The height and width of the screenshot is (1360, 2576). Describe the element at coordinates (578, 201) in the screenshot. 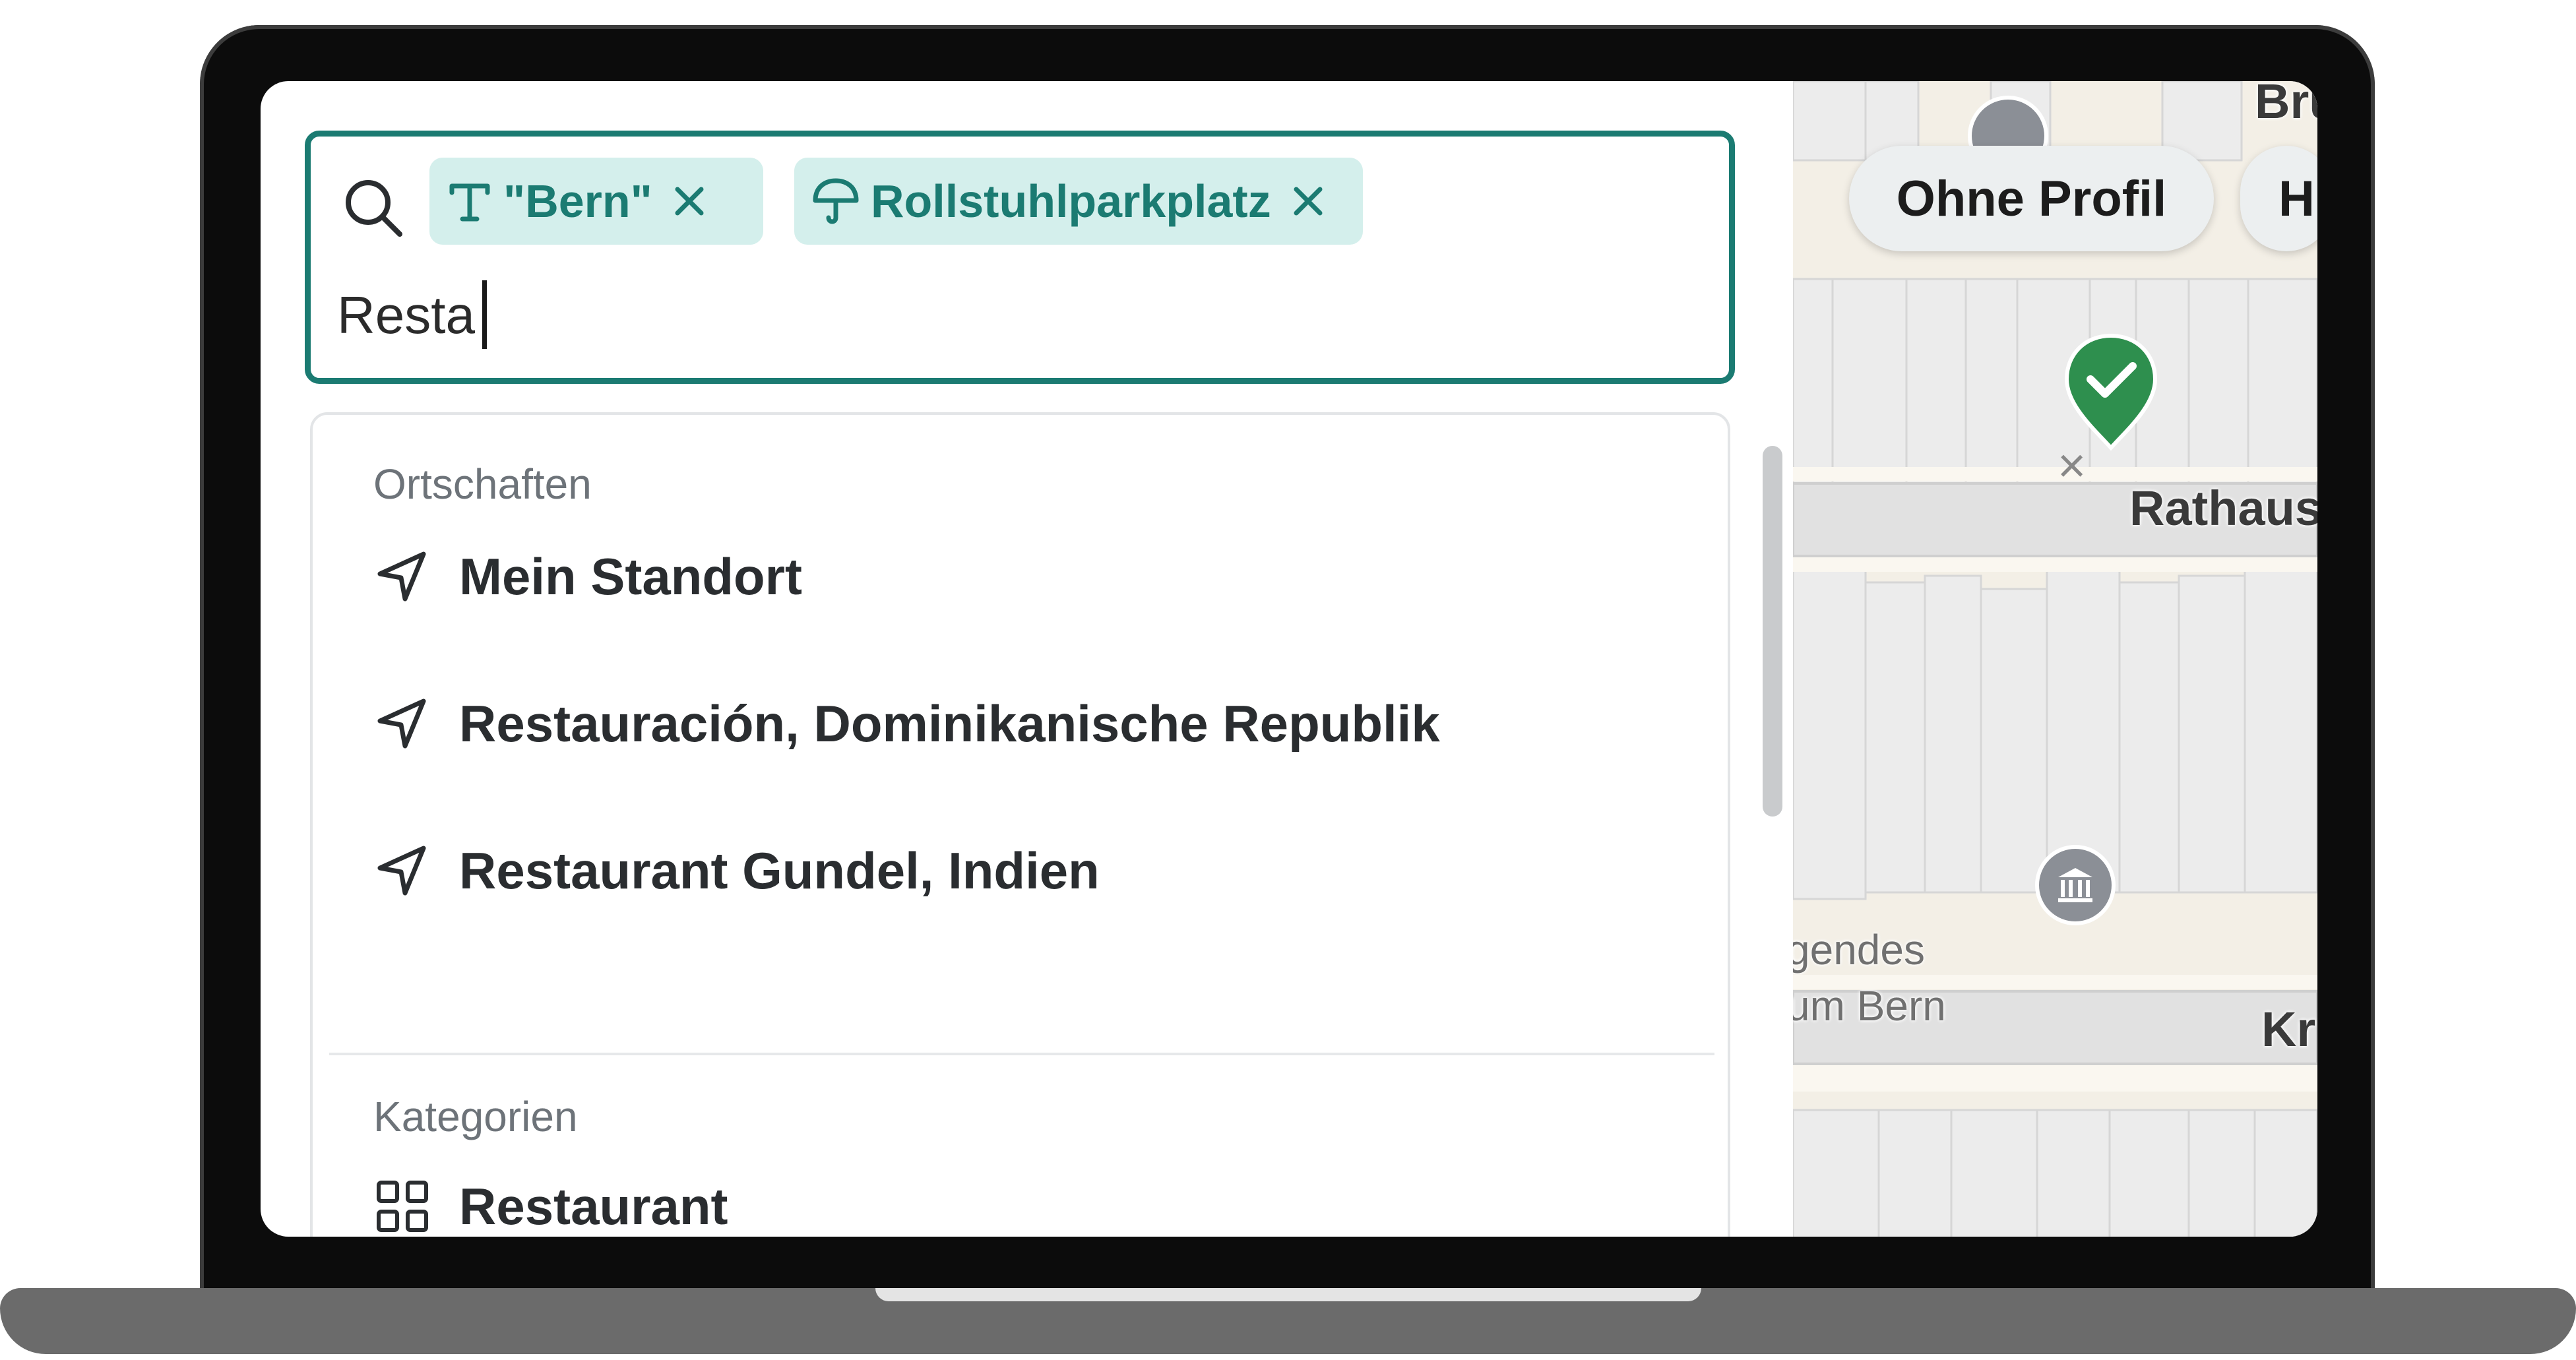

I see `filter-chip-text-label: "Bern"` at that location.